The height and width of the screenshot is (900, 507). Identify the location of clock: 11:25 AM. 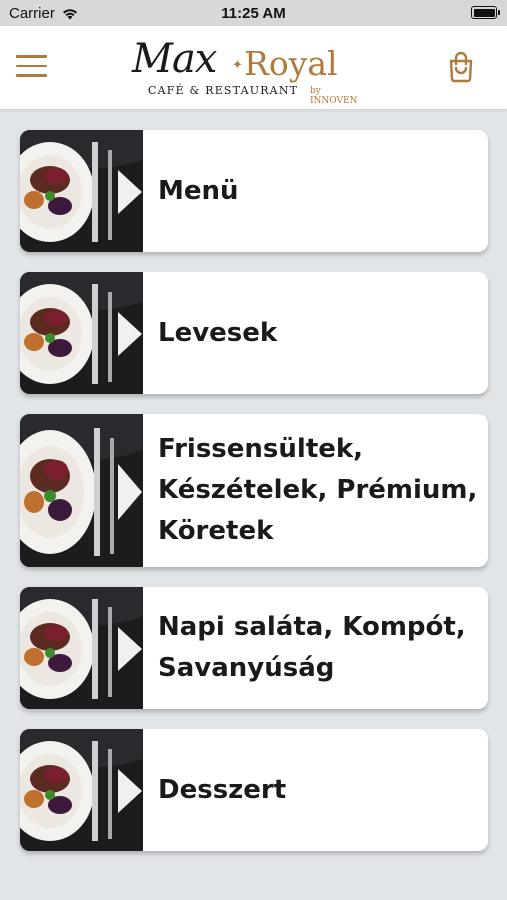
(253, 13).